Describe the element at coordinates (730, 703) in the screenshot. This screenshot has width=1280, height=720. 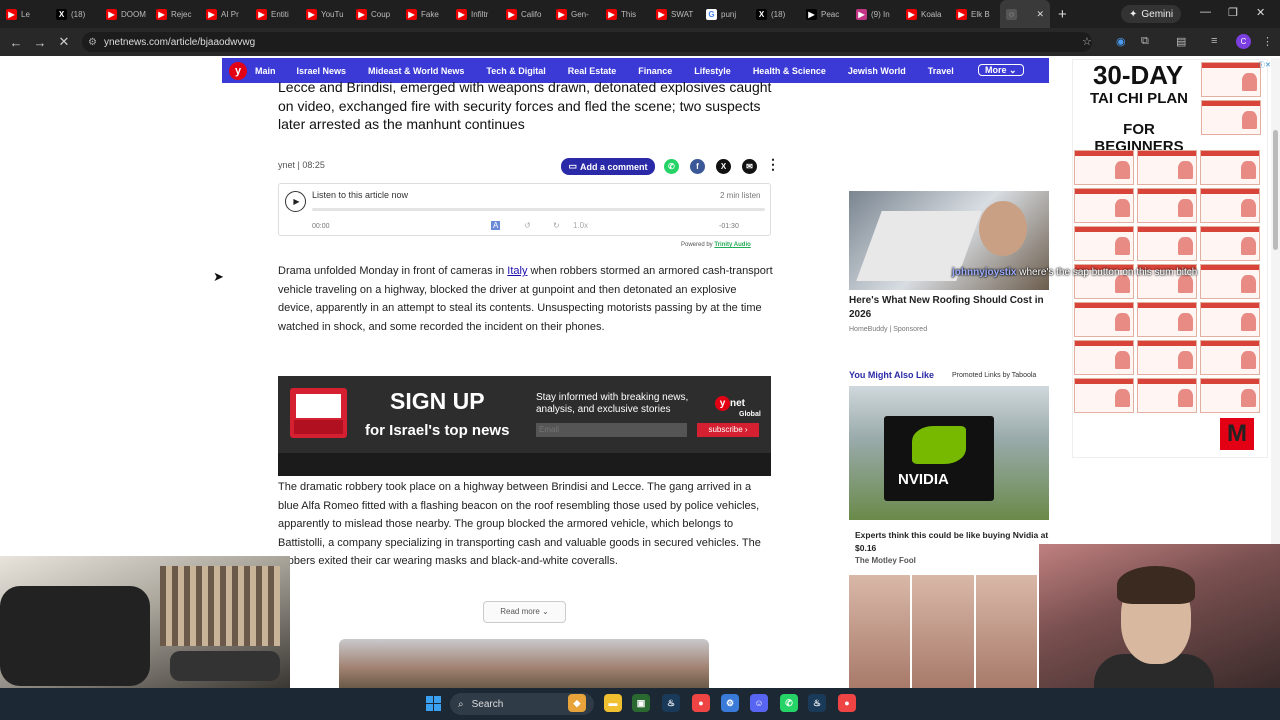
I see `app-icon: ⚙` at that location.